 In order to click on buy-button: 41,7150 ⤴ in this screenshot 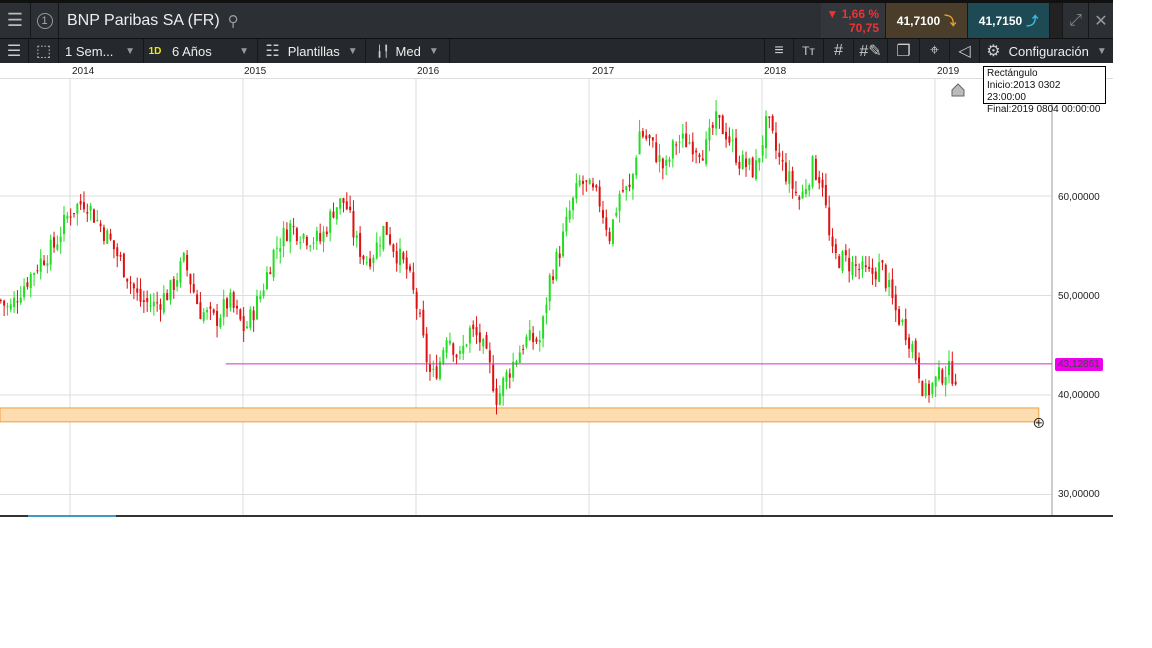, I will do `click(1009, 20)`.